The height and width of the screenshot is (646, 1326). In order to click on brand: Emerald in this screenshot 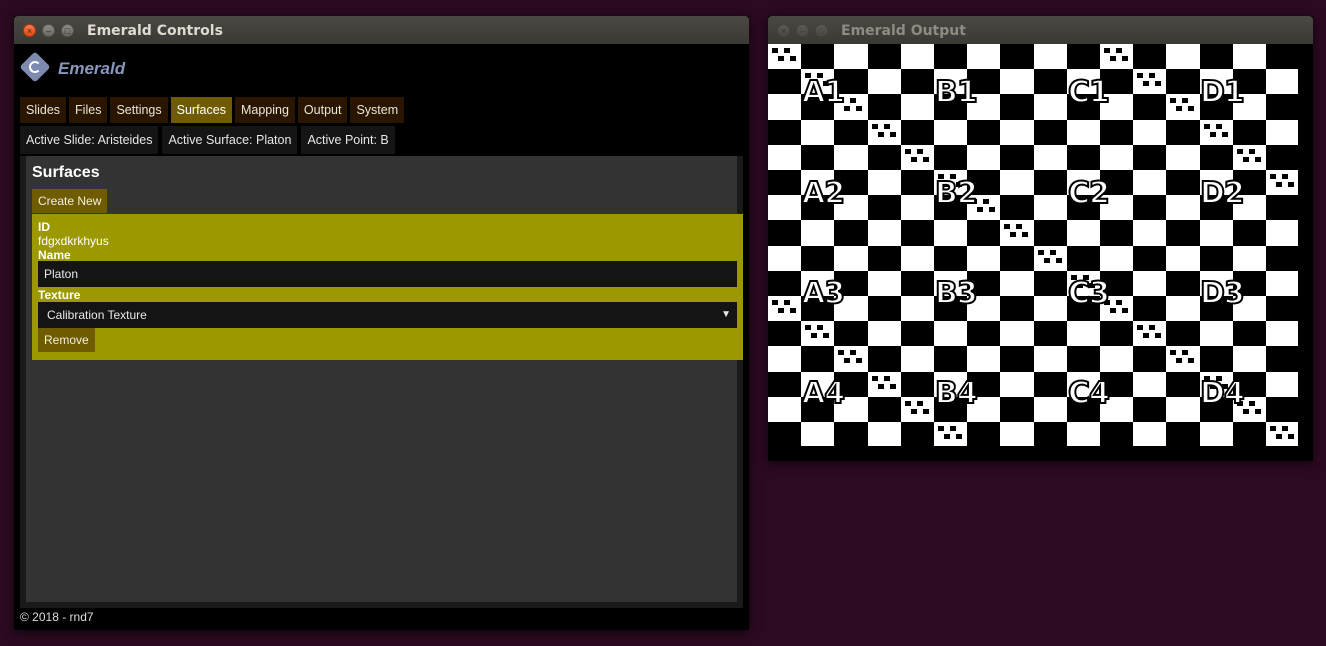, I will do `click(99, 67)`.